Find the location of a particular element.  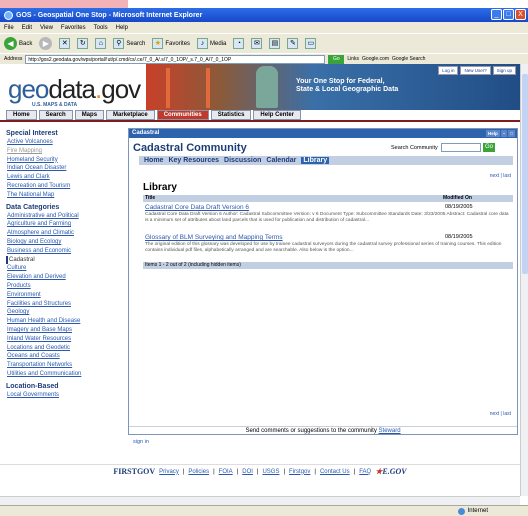

sidebar-item-cadastral: Cadastral is located at coordinates (65, 260).